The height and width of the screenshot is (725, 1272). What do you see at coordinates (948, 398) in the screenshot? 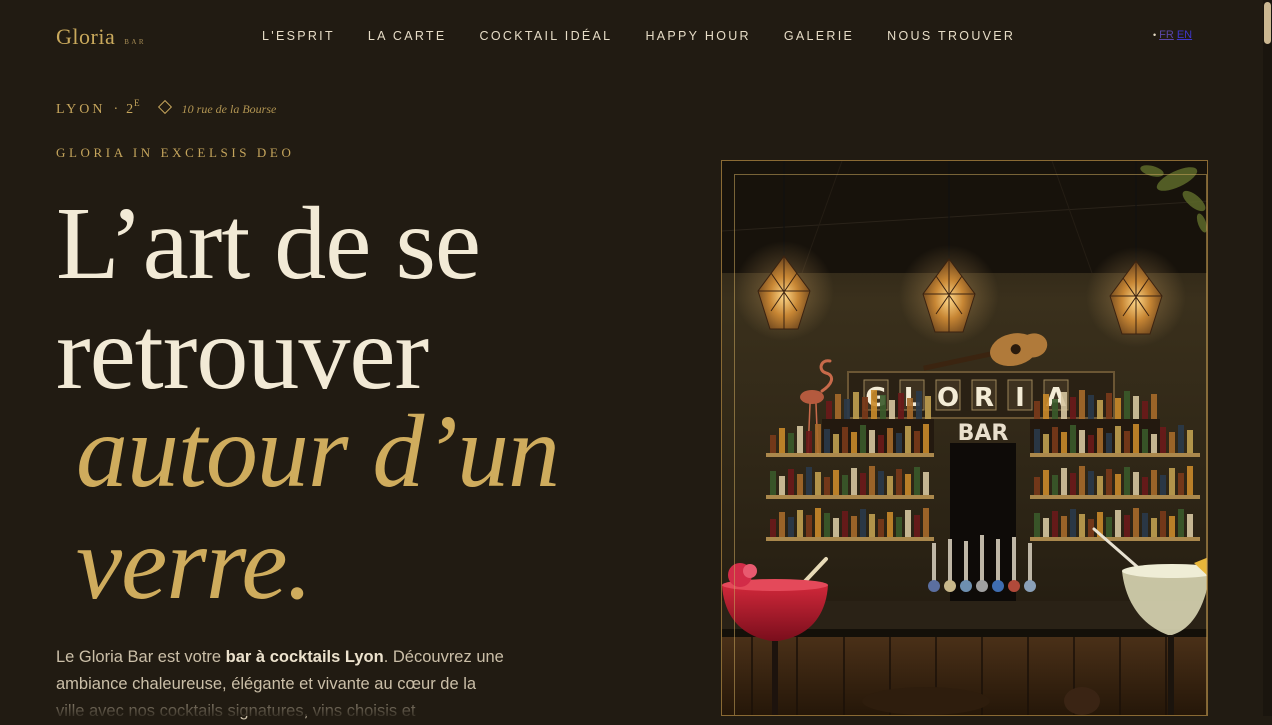
I see `sign-letter: O` at bounding box center [948, 398].